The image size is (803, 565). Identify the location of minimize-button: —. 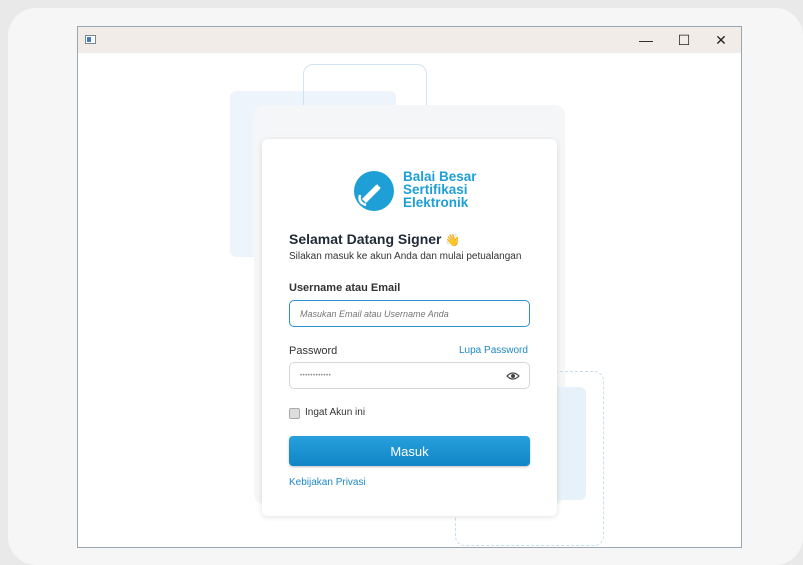
(646, 40).